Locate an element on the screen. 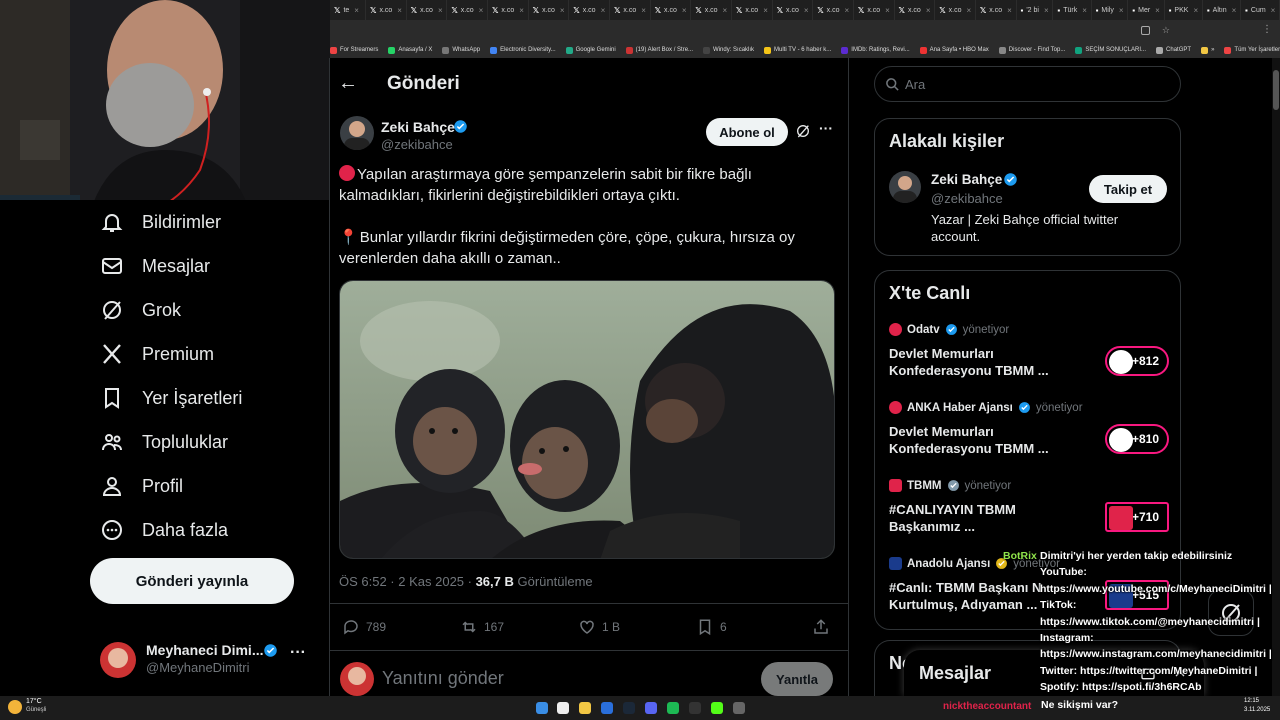 This screenshot has height=720, width=1280. kick-icon is located at coordinates (717, 708).